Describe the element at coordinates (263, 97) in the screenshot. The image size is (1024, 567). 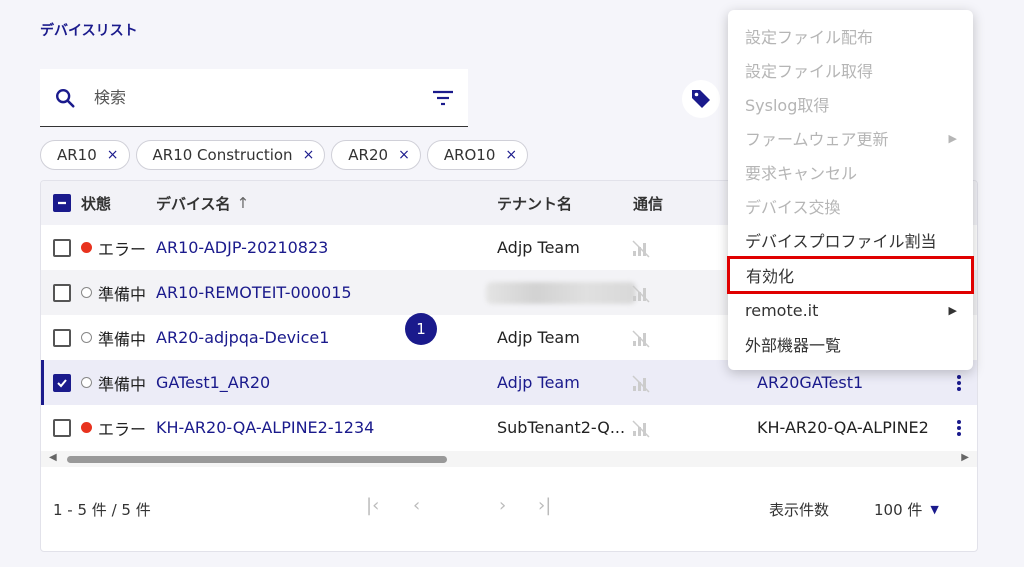
I see `search-input` at that location.